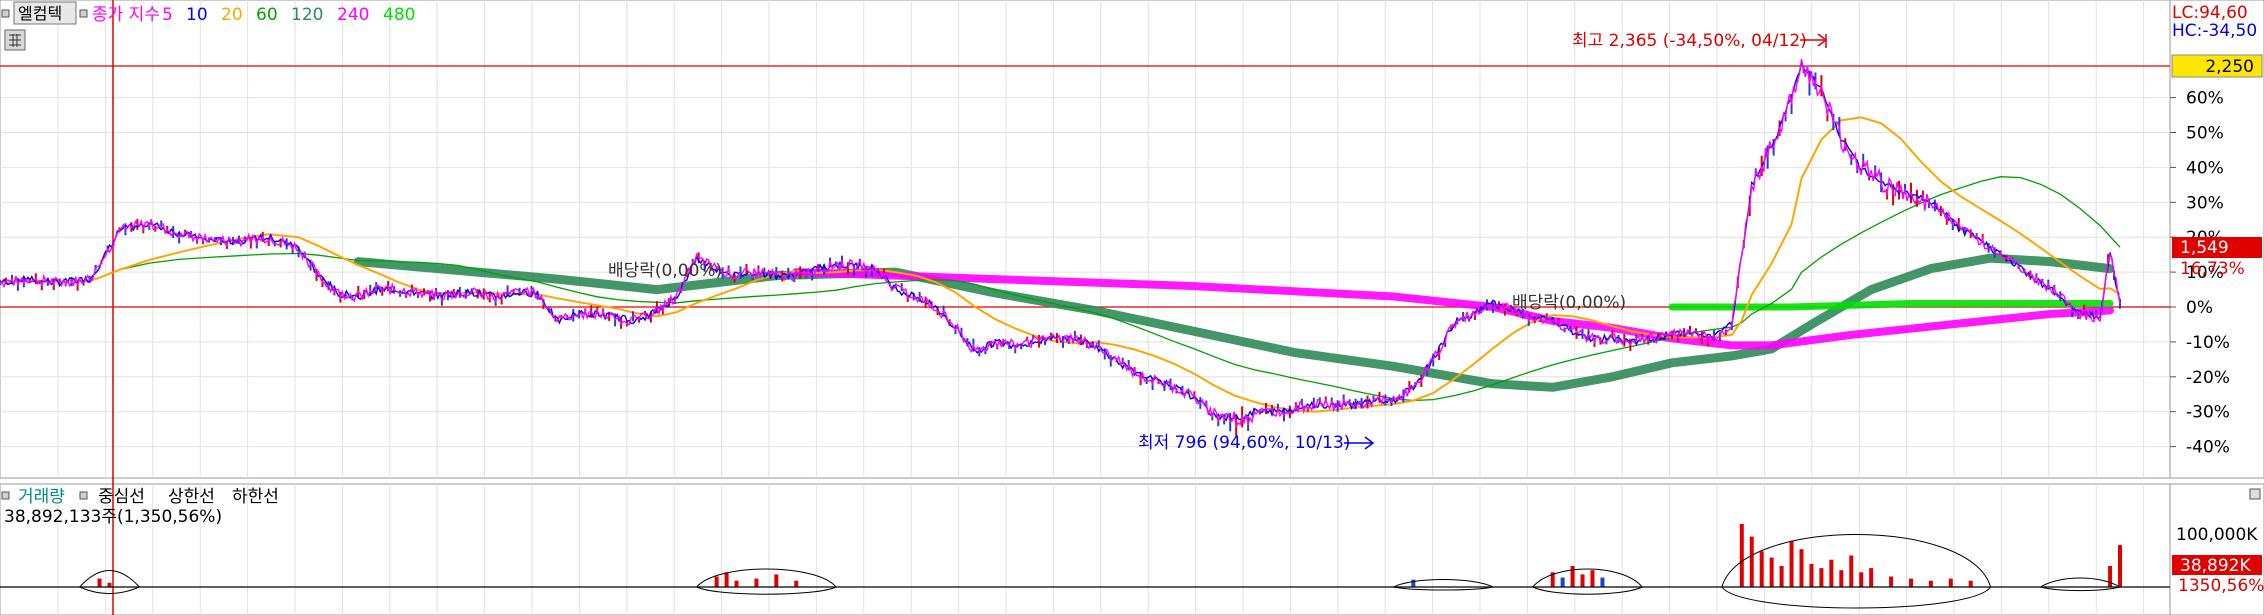 The height and width of the screenshot is (615, 2264). What do you see at coordinates (1244, 443) in the screenshot?
I see `low-annotation: 최저 796 (94,60%, 10/13)` at bounding box center [1244, 443].